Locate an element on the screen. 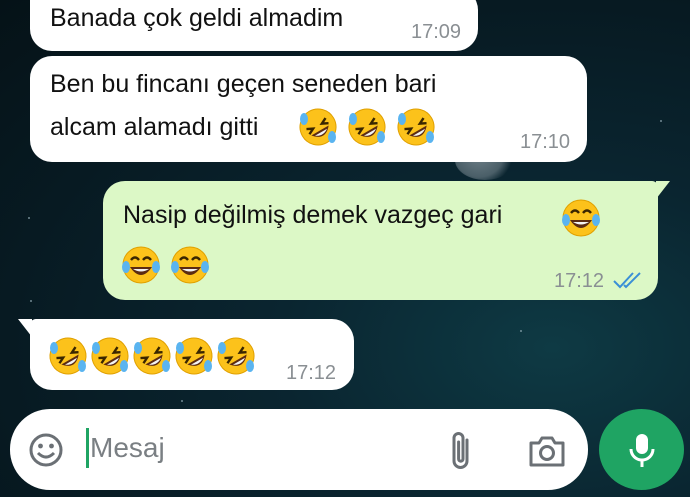 The width and height of the screenshot is (690, 497). text-cursor is located at coordinates (87, 448).